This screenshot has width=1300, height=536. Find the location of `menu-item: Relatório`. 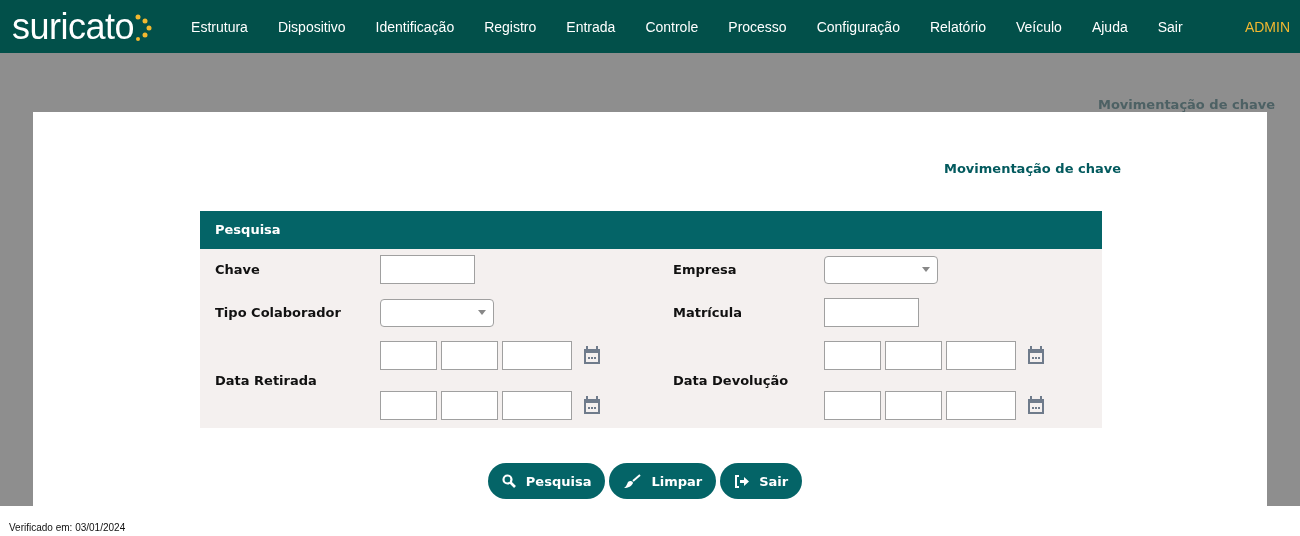

menu-item: Relatório is located at coordinates (957, 26).